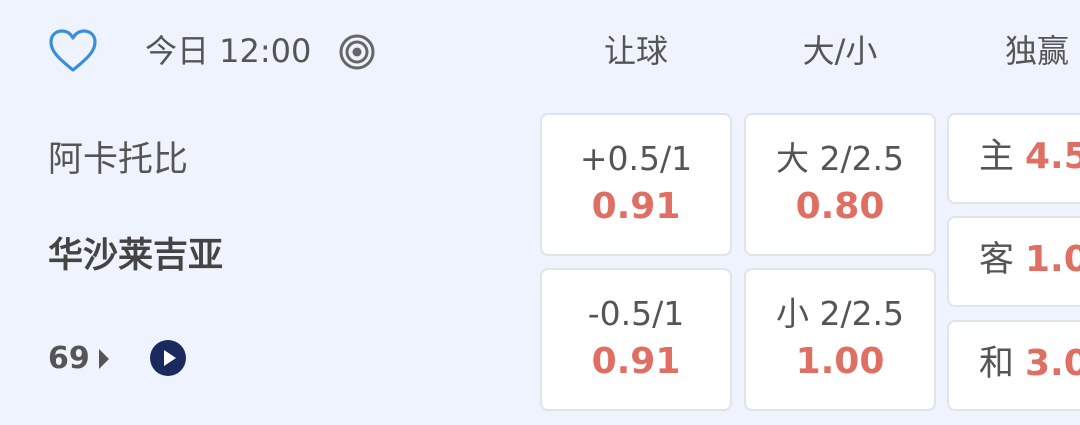 The height and width of the screenshot is (425, 1080). What do you see at coordinates (69, 359) in the screenshot?
I see `more-markets-count: 69` at bounding box center [69, 359].